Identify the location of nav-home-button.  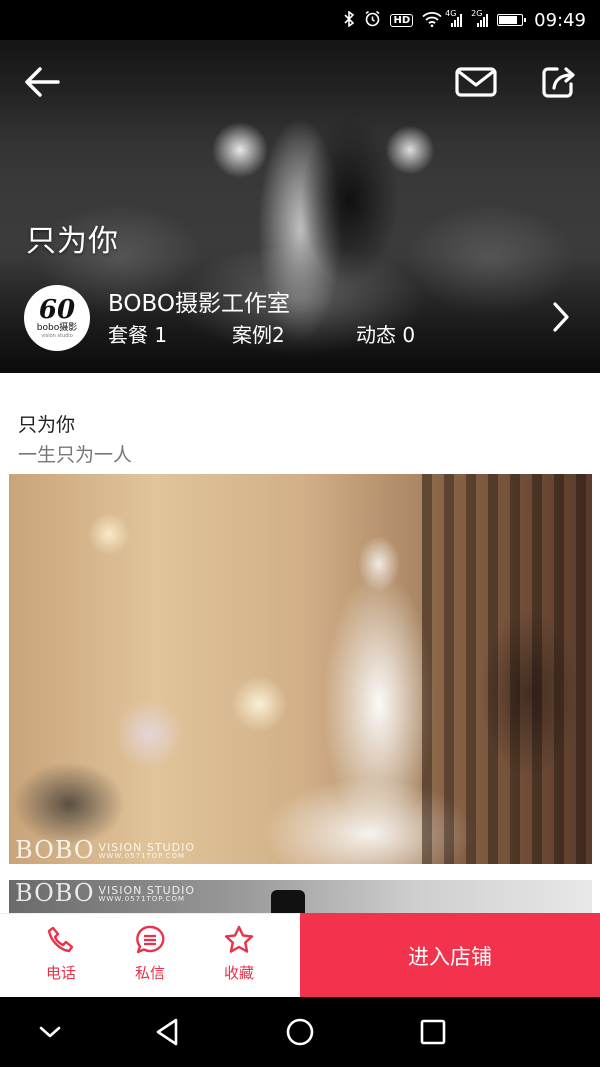
(300, 1032).